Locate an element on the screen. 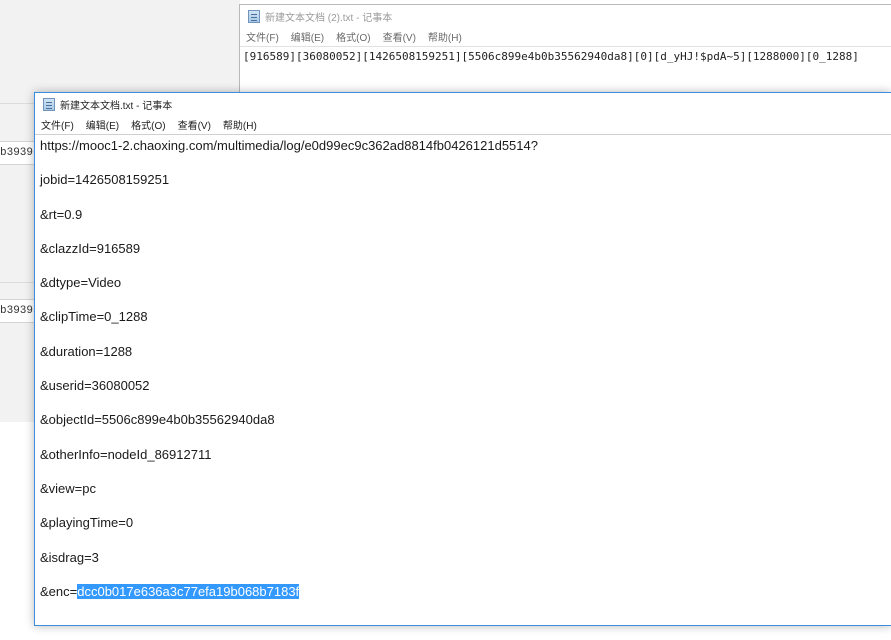 Image resolution: width=891 pixels, height=640 pixels. text-line: &playingTime=0 is located at coordinates (87, 523).